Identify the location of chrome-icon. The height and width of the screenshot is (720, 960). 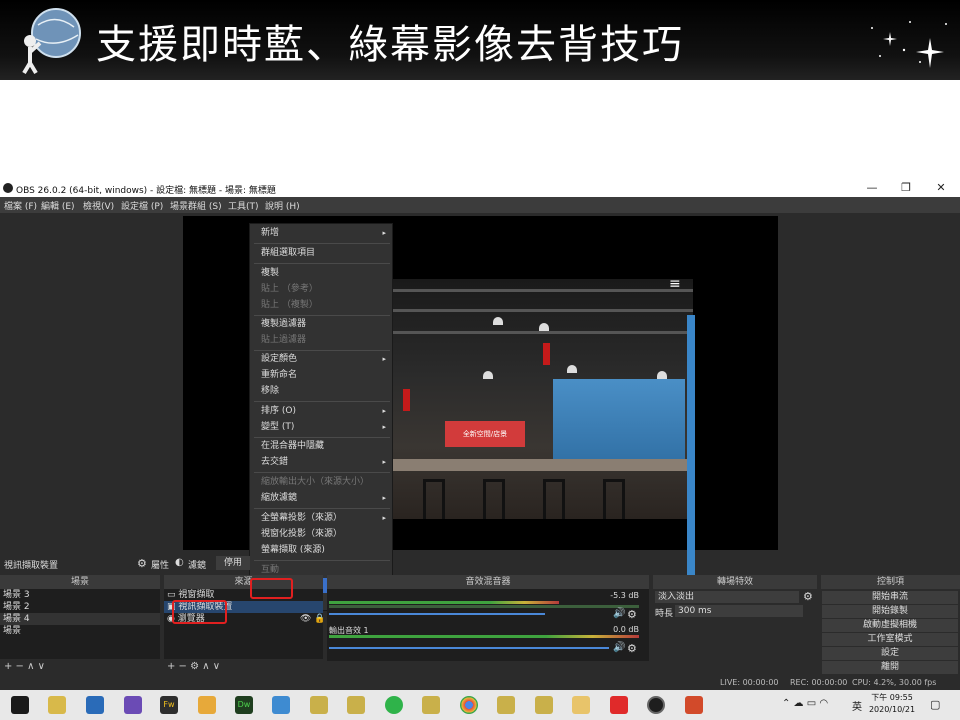
(469, 705).